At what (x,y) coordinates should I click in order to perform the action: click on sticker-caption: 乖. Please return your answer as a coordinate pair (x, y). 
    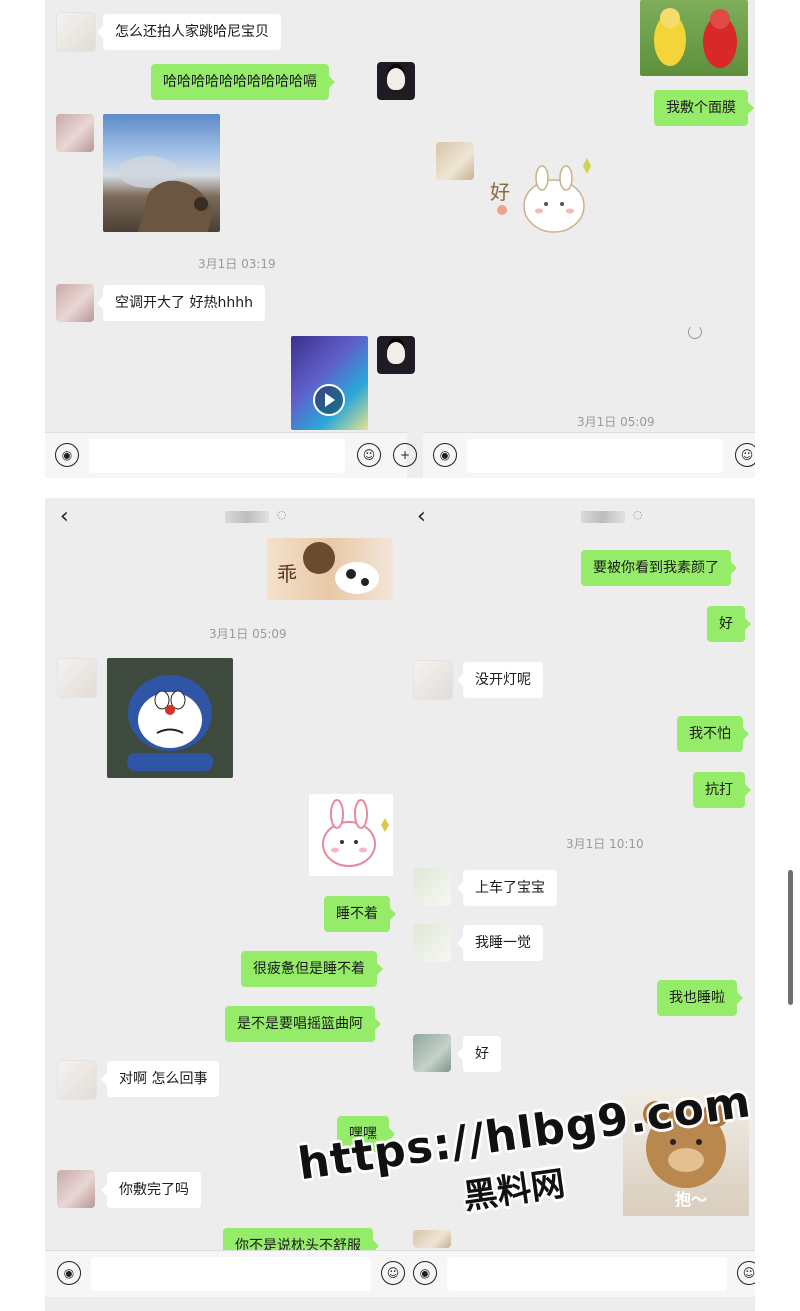
    Looking at the image, I should click on (287, 574).